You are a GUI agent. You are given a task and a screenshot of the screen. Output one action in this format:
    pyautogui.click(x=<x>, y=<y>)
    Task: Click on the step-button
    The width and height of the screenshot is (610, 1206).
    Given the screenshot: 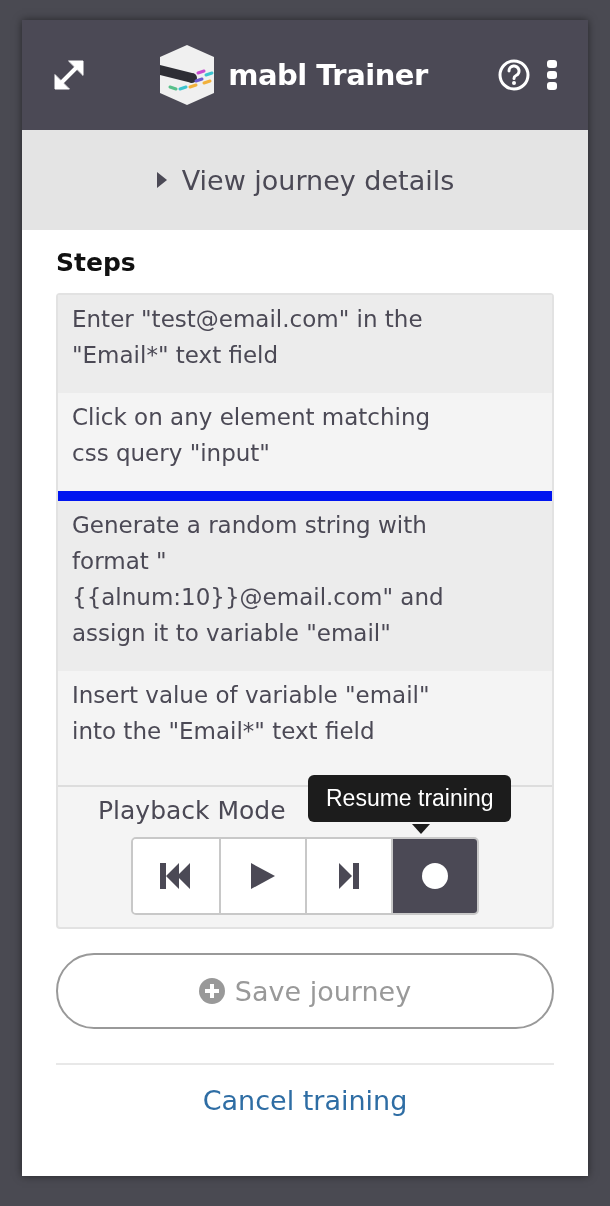 What is the action you would take?
    pyautogui.click(x=348, y=876)
    